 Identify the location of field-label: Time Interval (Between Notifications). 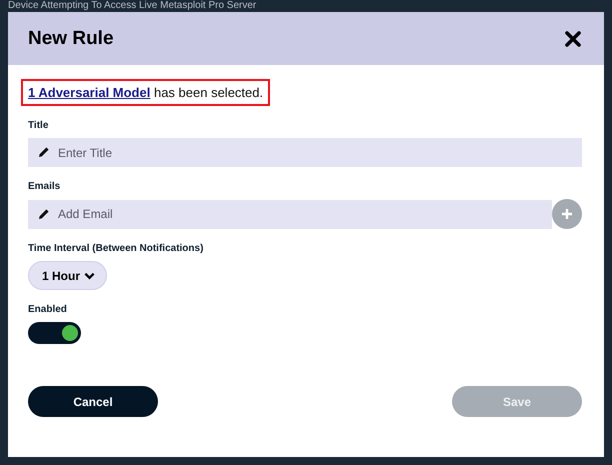
(116, 248).